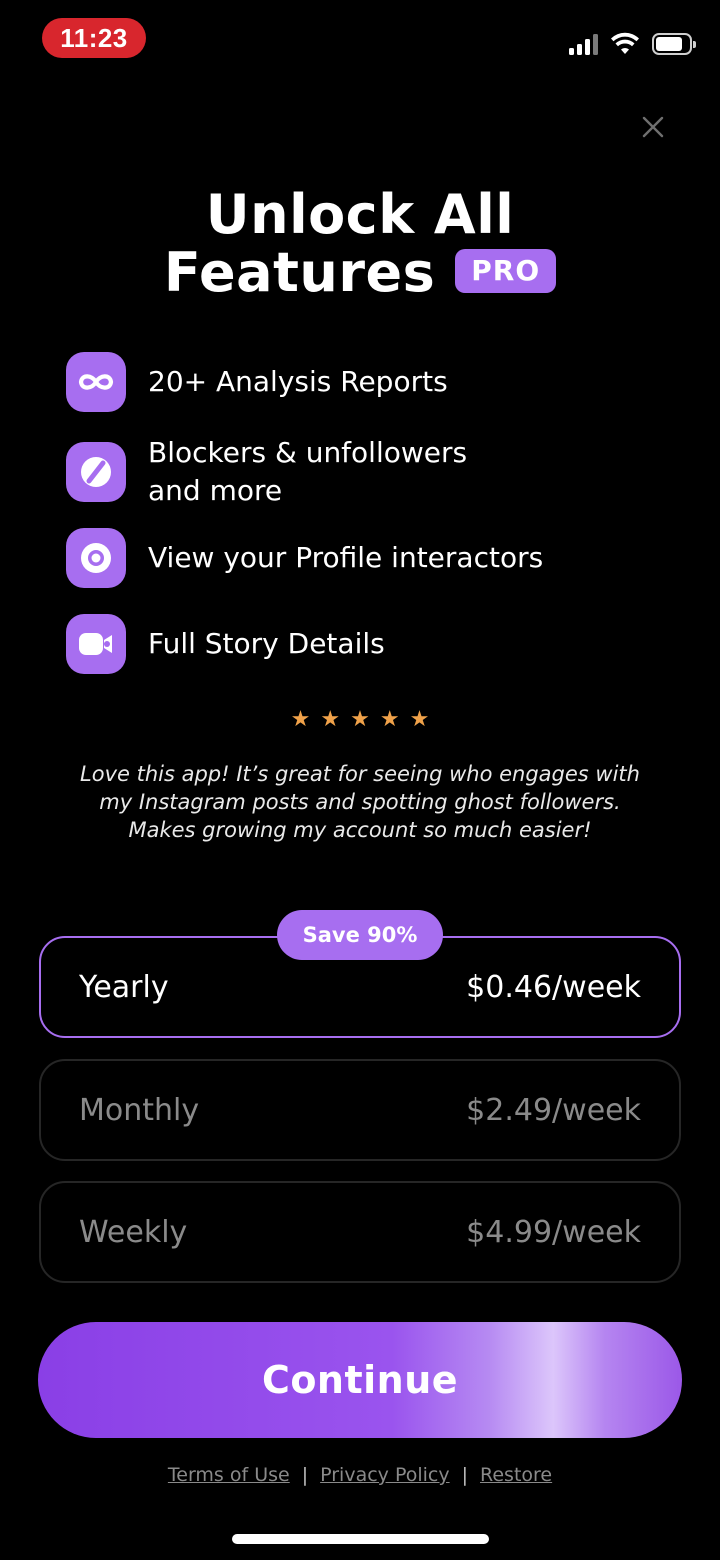  What do you see at coordinates (516, 1475) in the screenshot?
I see `restore-link: Restore` at bounding box center [516, 1475].